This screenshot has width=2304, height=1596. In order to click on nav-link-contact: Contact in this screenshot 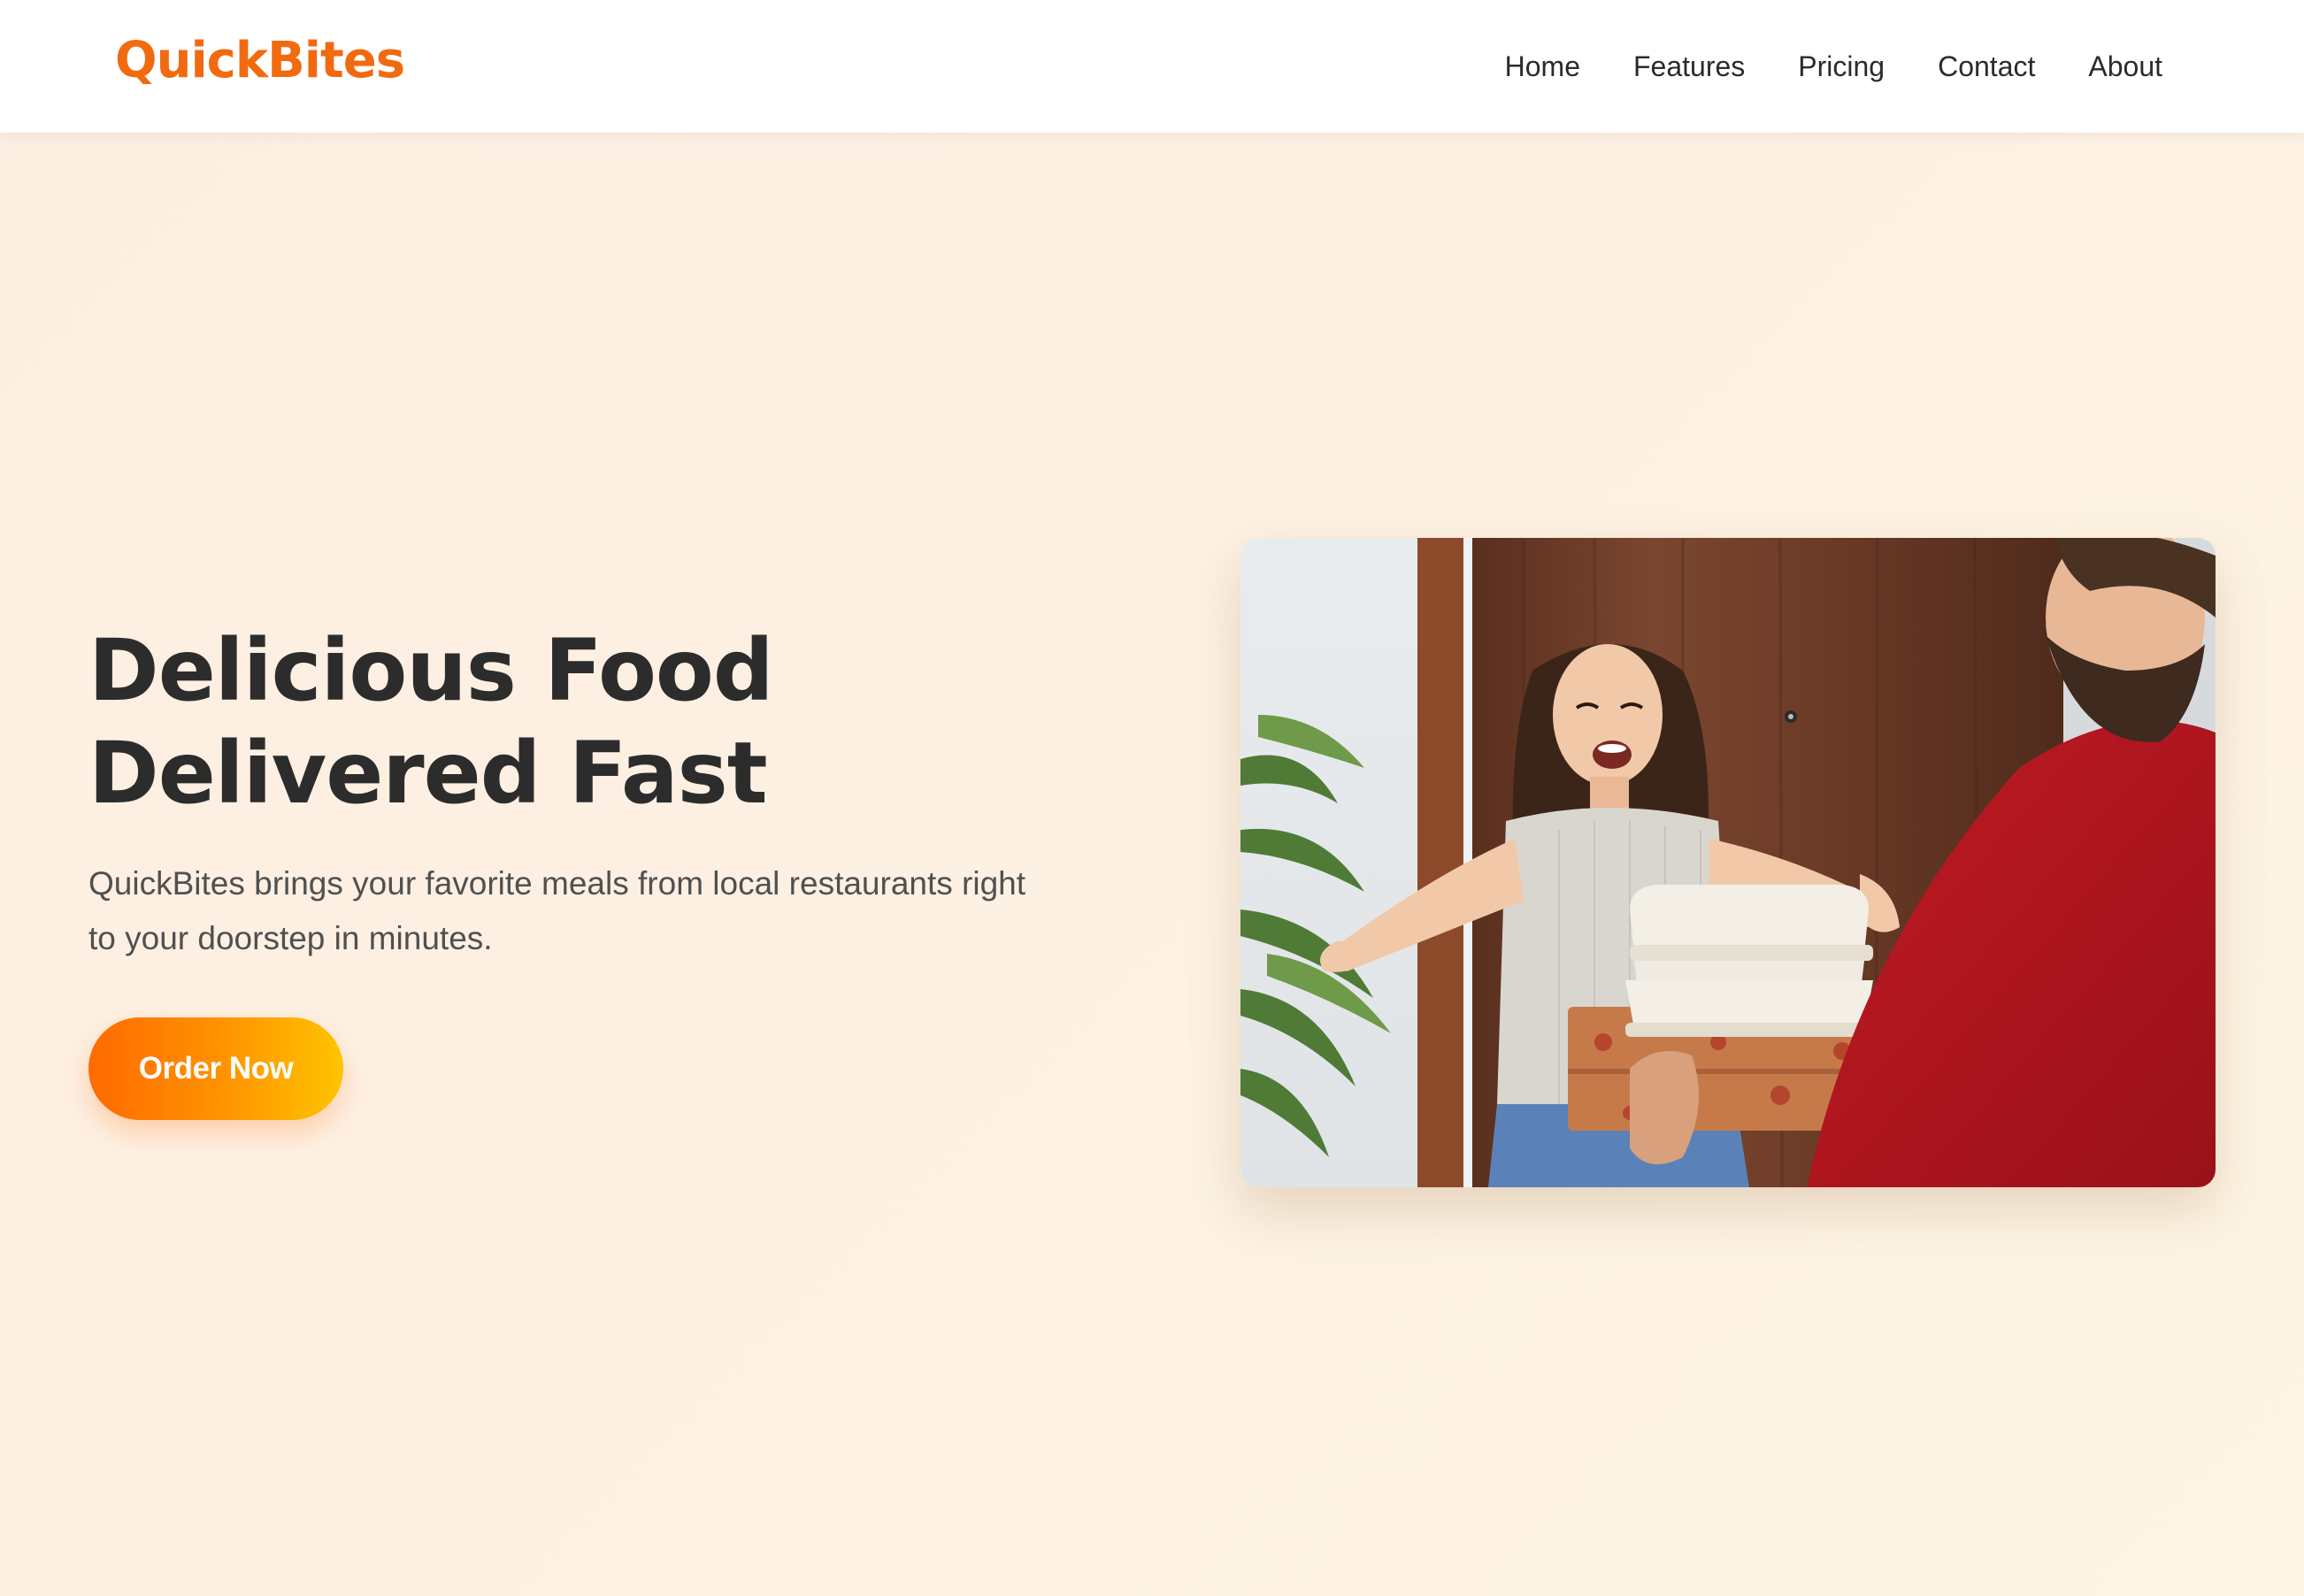, I will do `click(1986, 66)`.